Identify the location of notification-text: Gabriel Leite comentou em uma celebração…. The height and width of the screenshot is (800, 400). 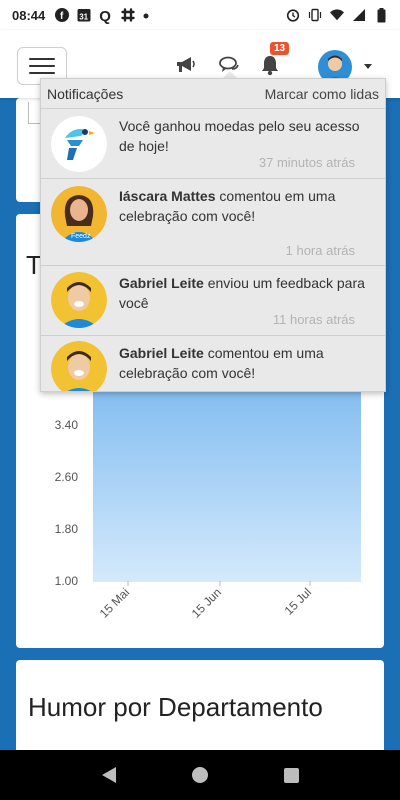
(247, 359).